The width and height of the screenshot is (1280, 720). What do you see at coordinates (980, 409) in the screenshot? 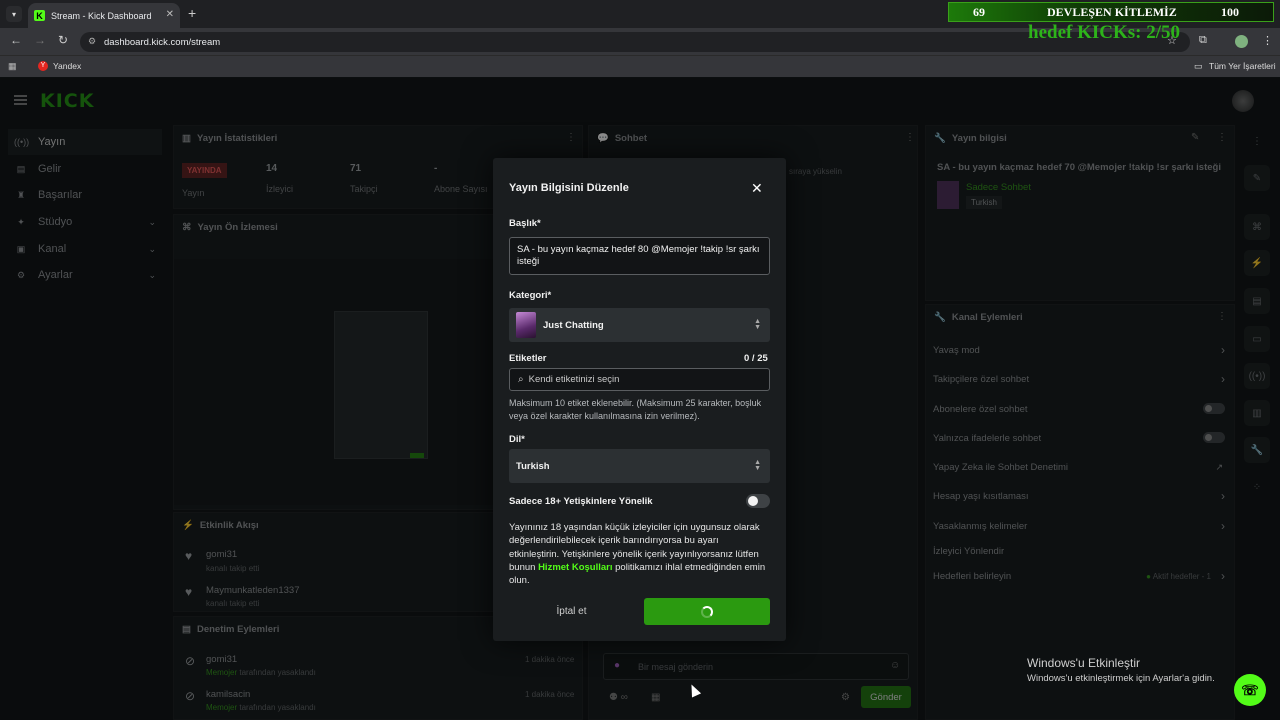
I see `action-label: Abonelere özel sohbet` at bounding box center [980, 409].